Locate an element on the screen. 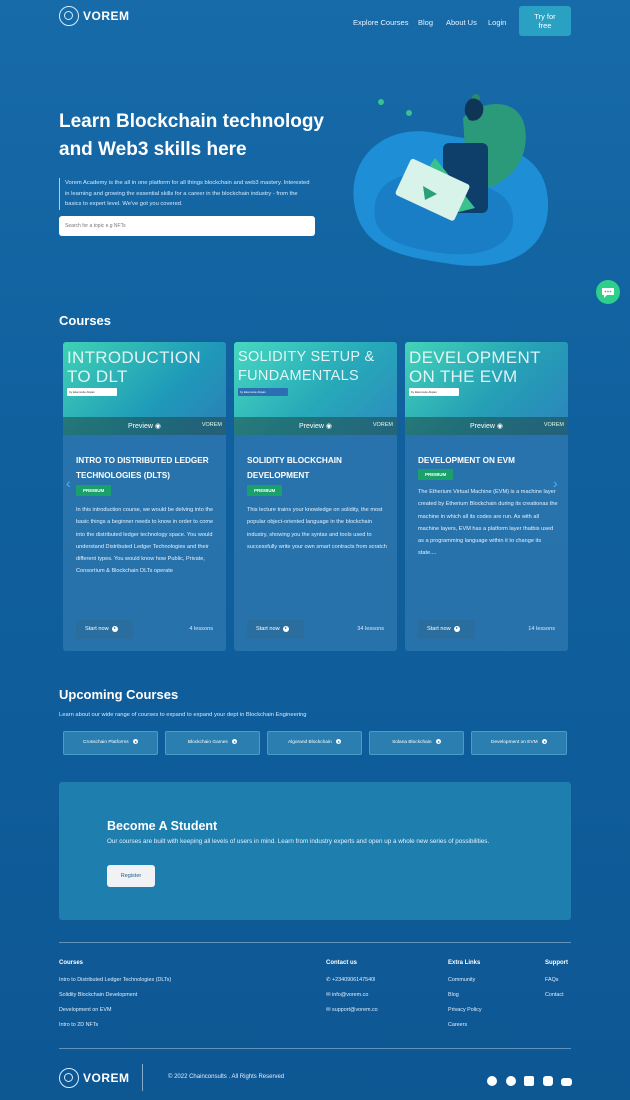 Image resolution: width=630 pixels, height=1100 pixels. upcoming-course-button: Crosschain Platforms is located at coordinates (110, 743).